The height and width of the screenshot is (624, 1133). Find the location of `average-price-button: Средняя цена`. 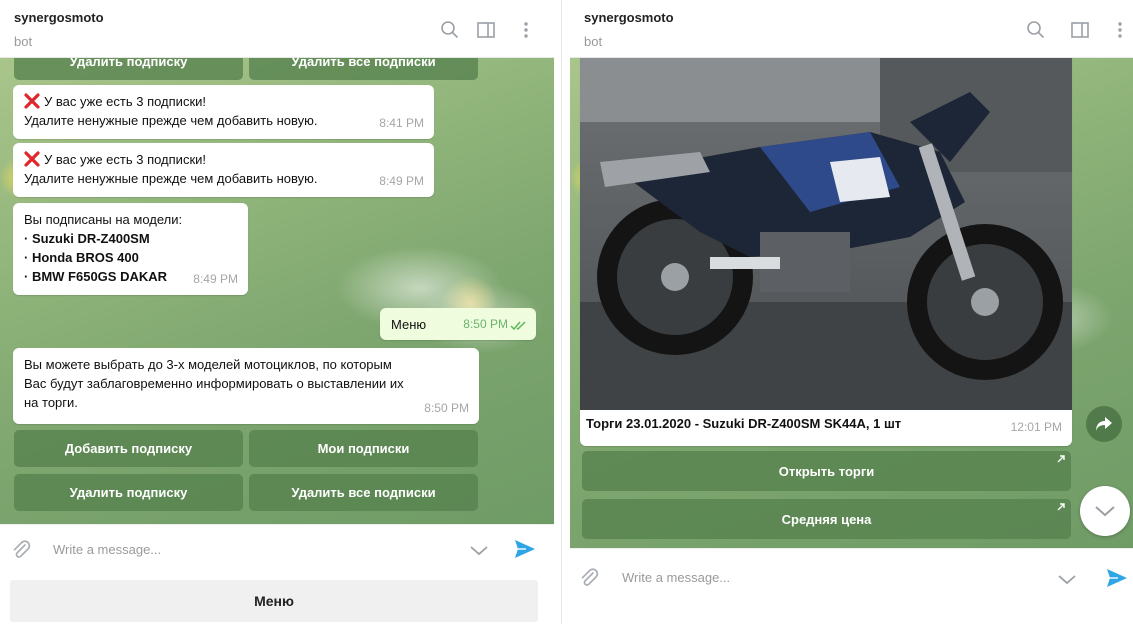

average-price-button: Средняя цена is located at coordinates (826, 519).